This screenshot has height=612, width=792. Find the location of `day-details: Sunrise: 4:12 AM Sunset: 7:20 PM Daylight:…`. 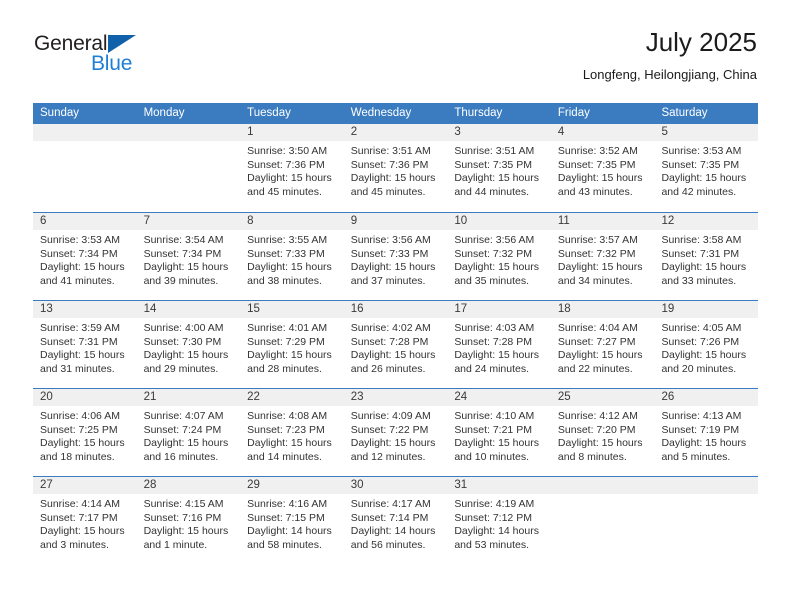

day-details: Sunrise: 4:12 AM Sunset: 7:20 PM Daylight:… is located at coordinates (603, 435).